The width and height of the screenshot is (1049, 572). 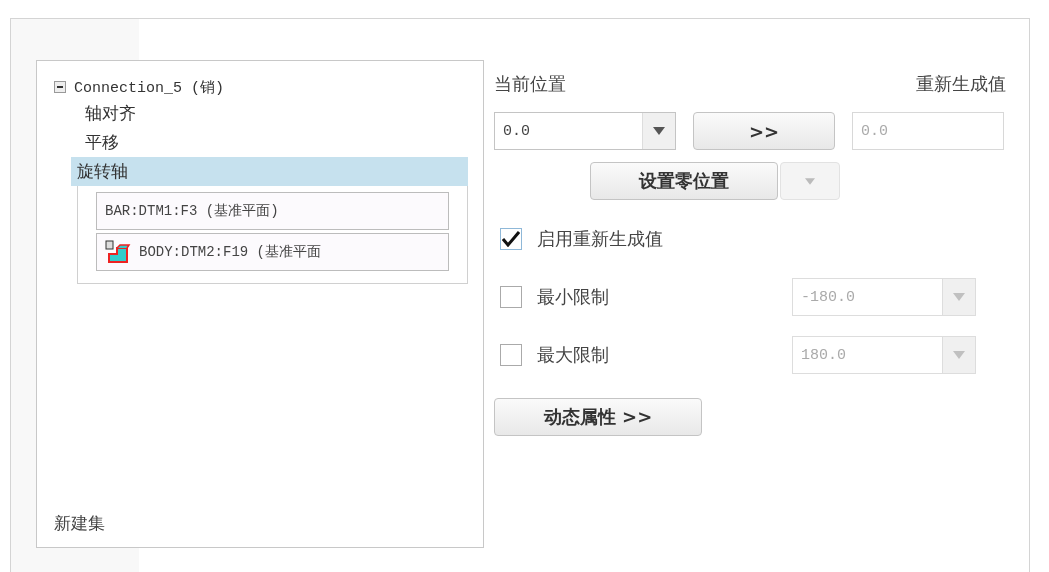 What do you see at coordinates (79, 523) in the screenshot?
I see `new-set-label: 新建集` at bounding box center [79, 523].